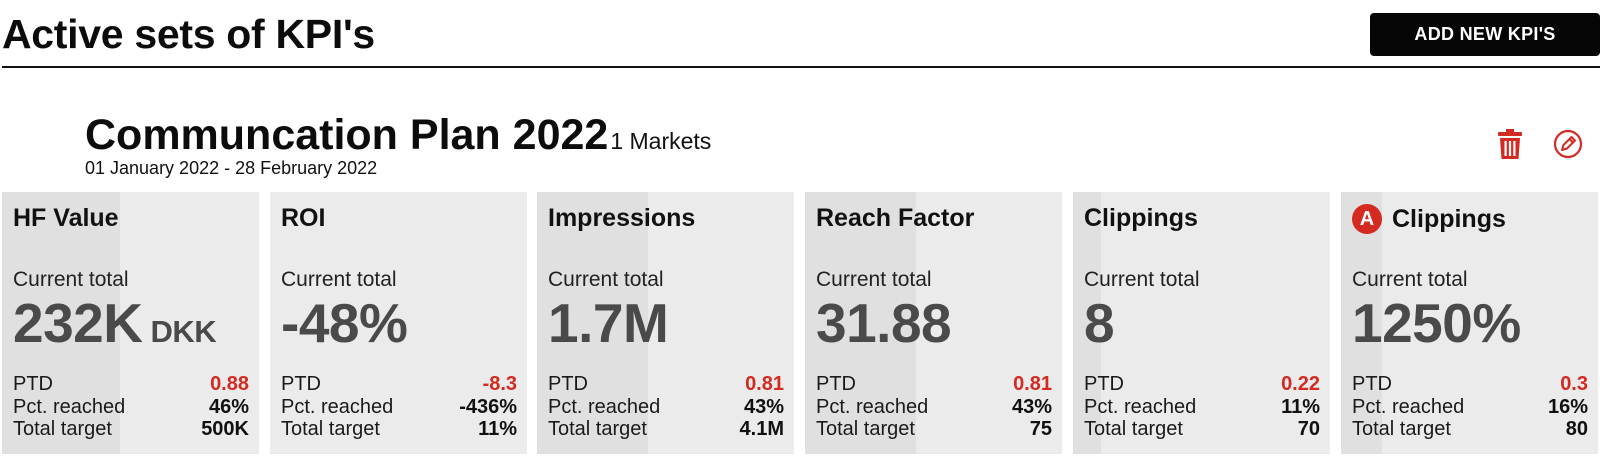 The width and height of the screenshot is (1600, 469). I want to click on kpi-title-text: Reach Factor, so click(895, 218).